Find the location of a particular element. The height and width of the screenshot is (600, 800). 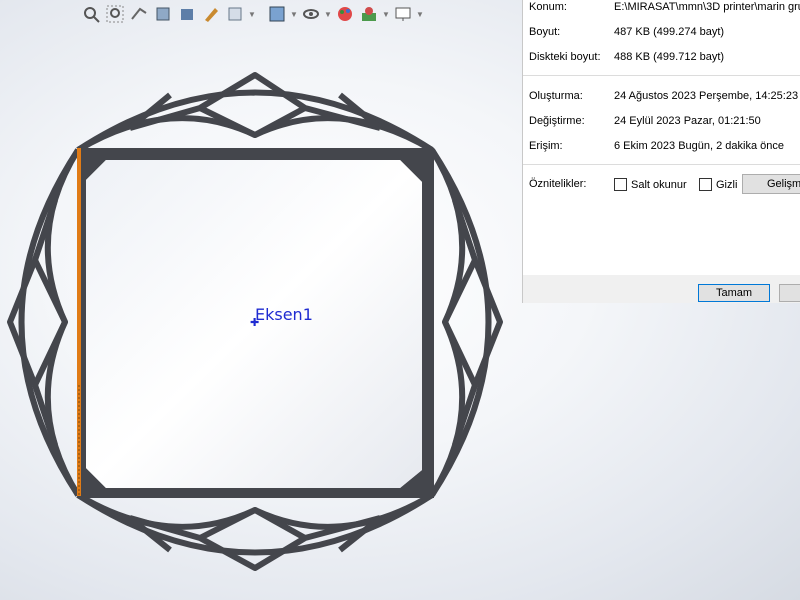

section-view-icon is located at coordinates (163, 14).